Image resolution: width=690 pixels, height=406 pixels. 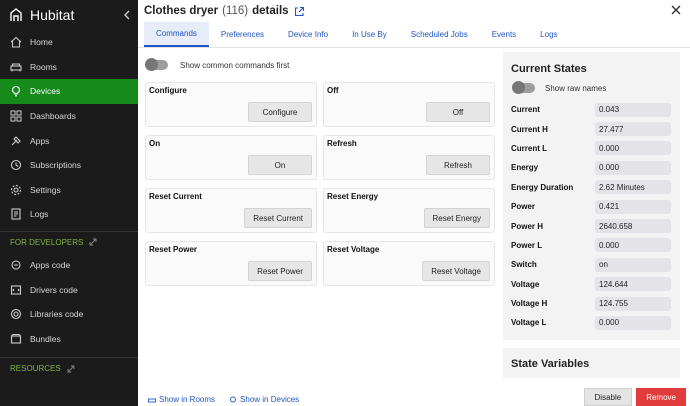 I want to click on chevron-left-icon, so click(x=127, y=15).